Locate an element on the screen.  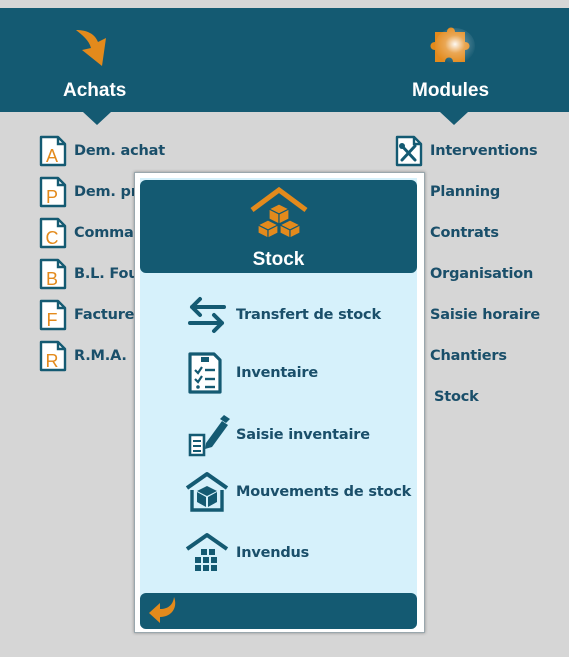
popup-item-label: Invendus is located at coordinates (273, 553).